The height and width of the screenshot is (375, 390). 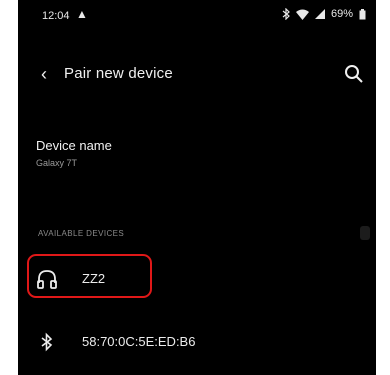 I want to click on battery-text: 69%, so click(x=341, y=14).